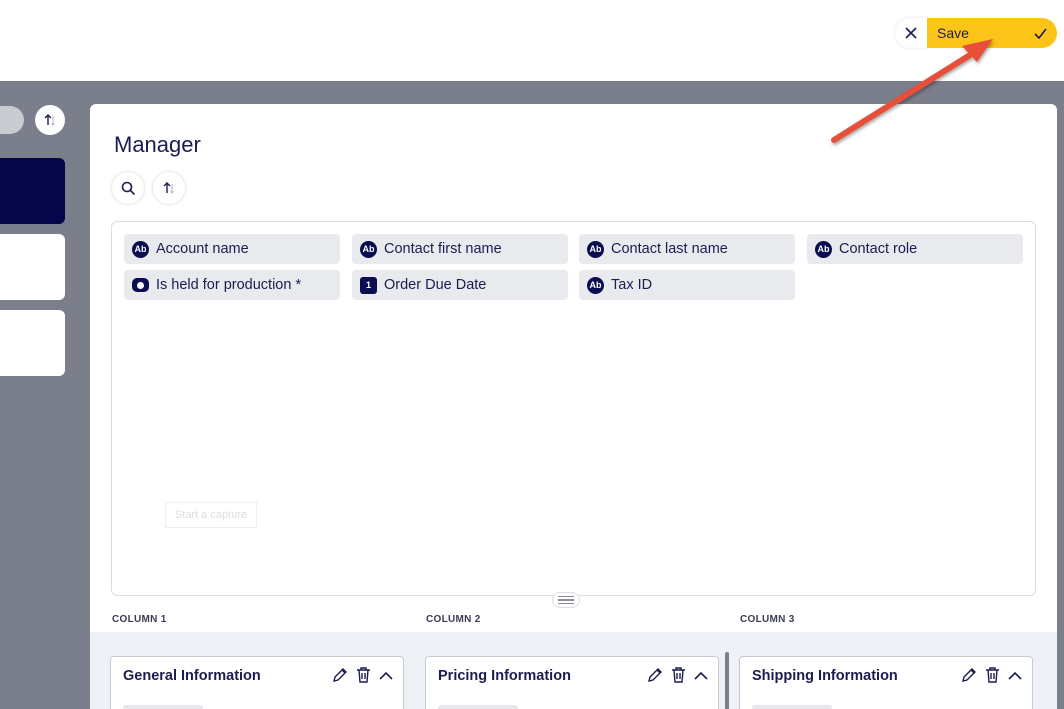 Image resolution: width=1064 pixels, height=709 pixels. I want to click on field-chip-label: Is held for production *, so click(229, 285).